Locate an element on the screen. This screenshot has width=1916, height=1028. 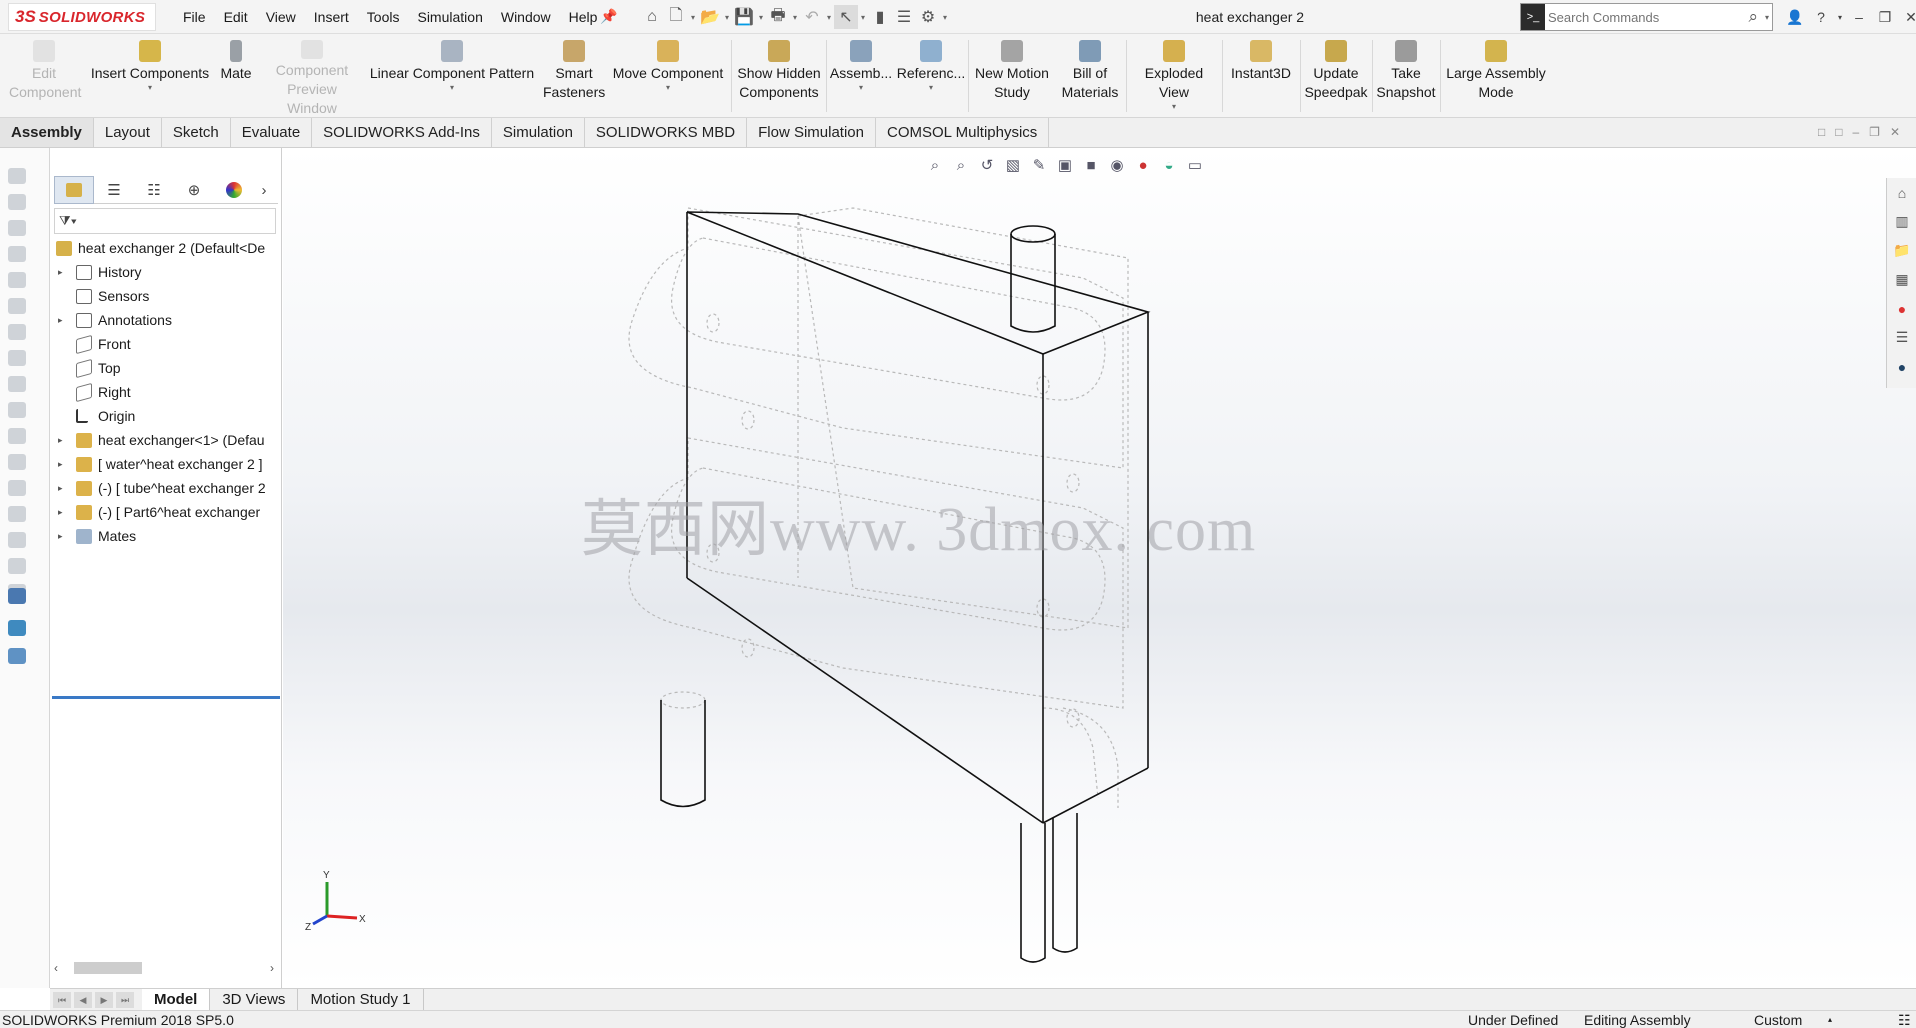
viewport-minimize-icon: – is located at coordinates (1855, 132).